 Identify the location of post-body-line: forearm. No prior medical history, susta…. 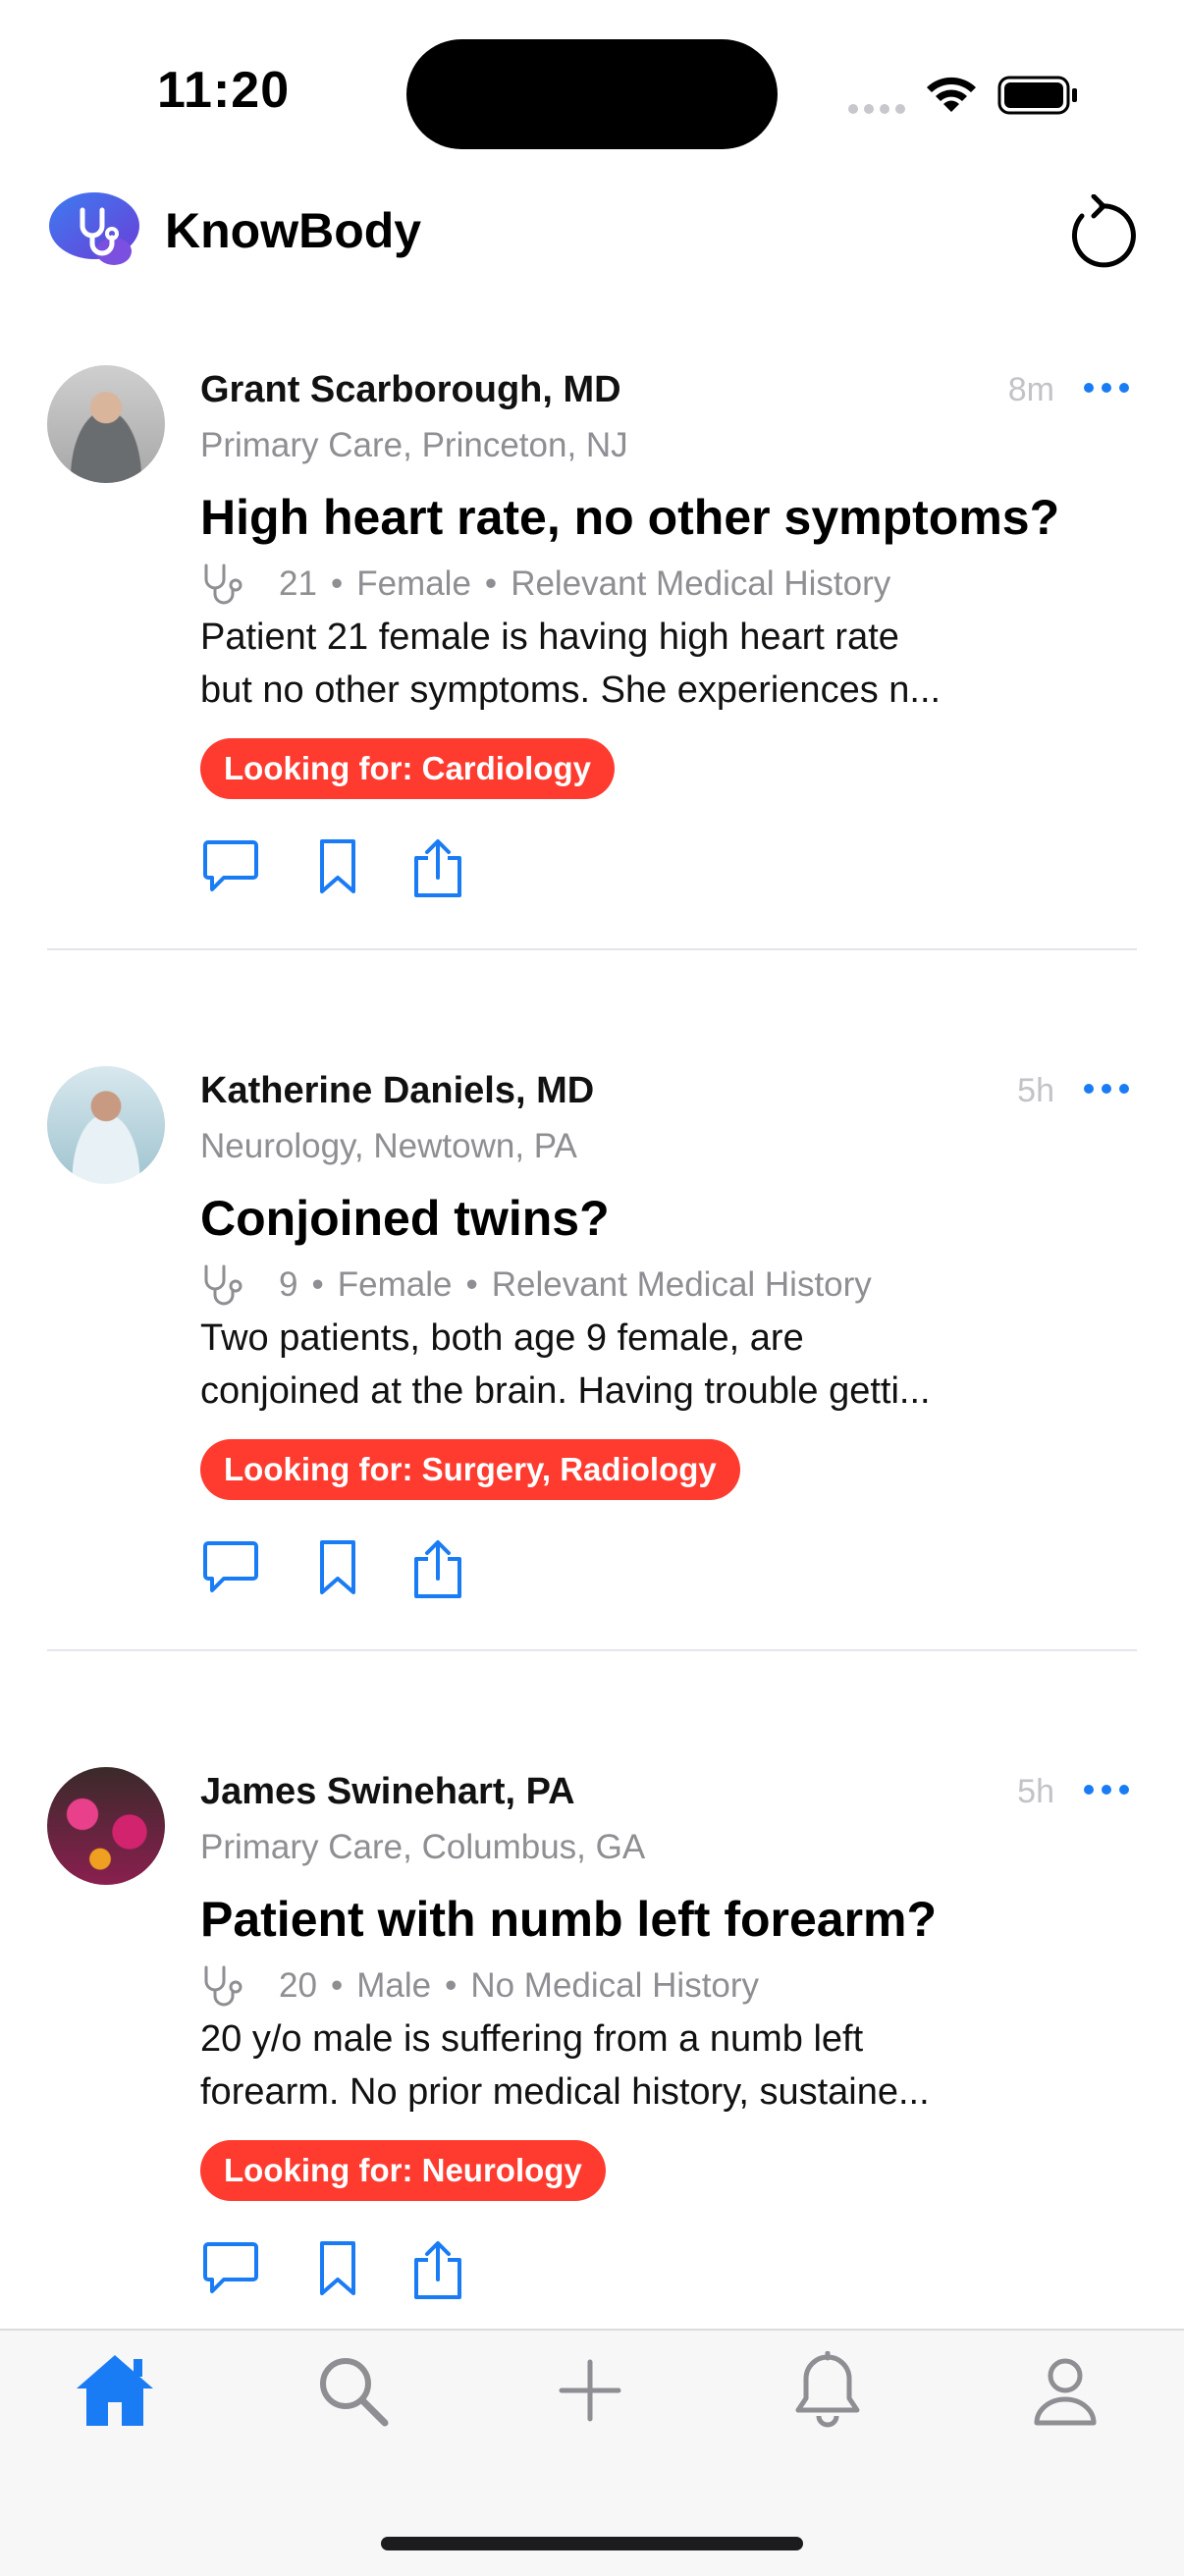
(565, 2092).